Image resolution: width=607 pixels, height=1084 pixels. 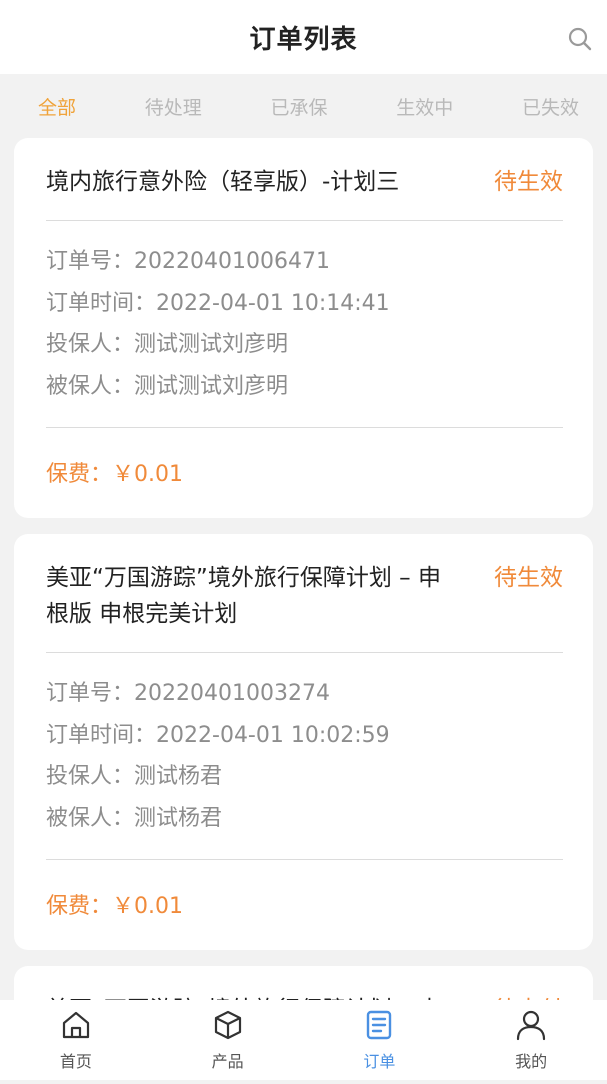 What do you see at coordinates (227, 1061) in the screenshot?
I see `nav-products-label: 产品` at bounding box center [227, 1061].